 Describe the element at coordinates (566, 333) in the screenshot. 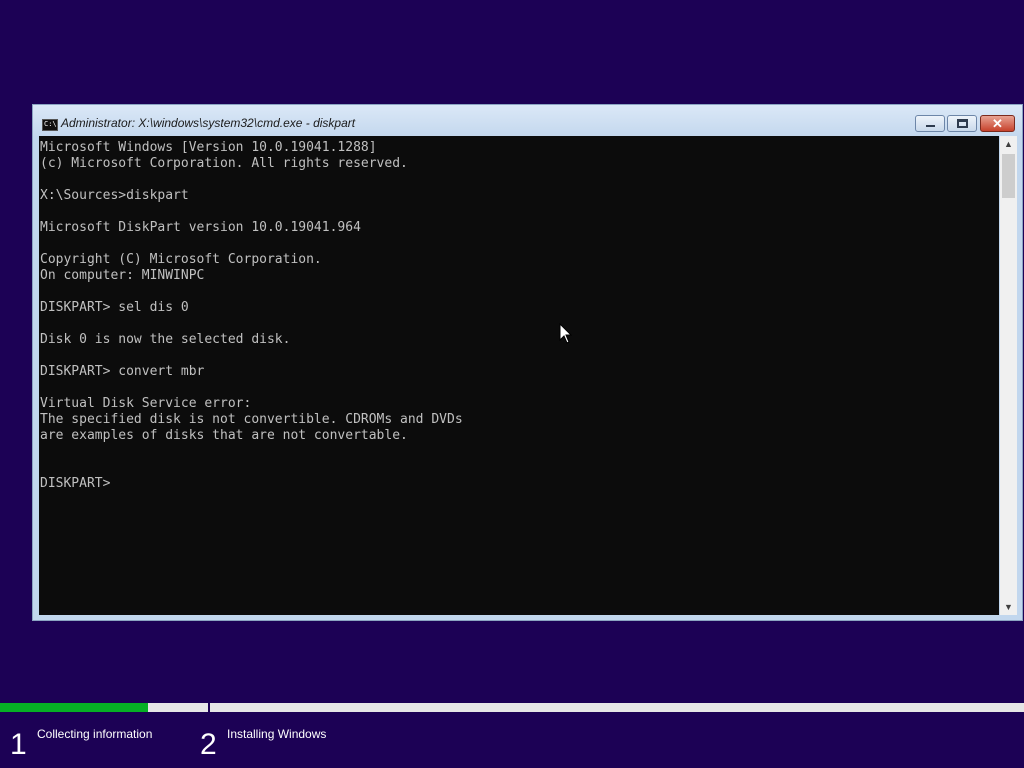

I see `mouse-cursor-icon` at that location.